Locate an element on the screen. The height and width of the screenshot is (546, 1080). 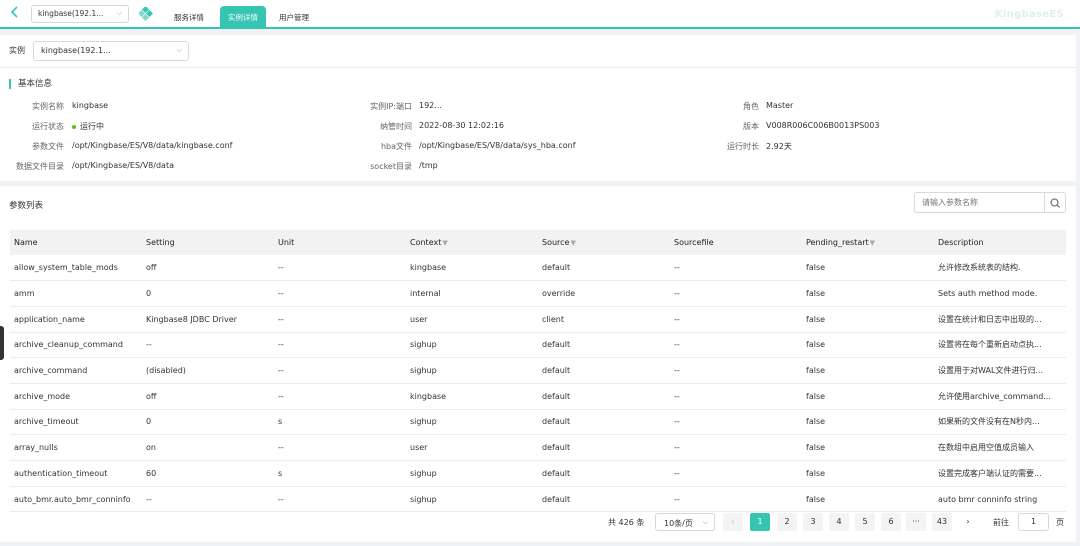
info-value: kingbase is located at coordinates (90, 105).